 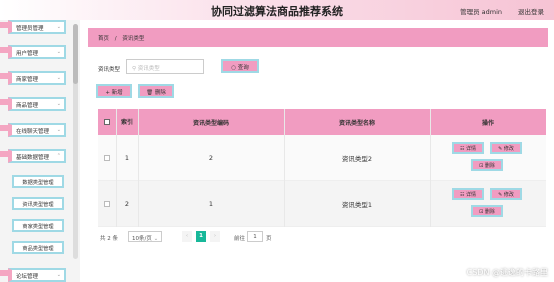 What do you see at coordinates (211, 158) in the screenshot?
I see `cell-code: 2` at bounding box center [211, 158].